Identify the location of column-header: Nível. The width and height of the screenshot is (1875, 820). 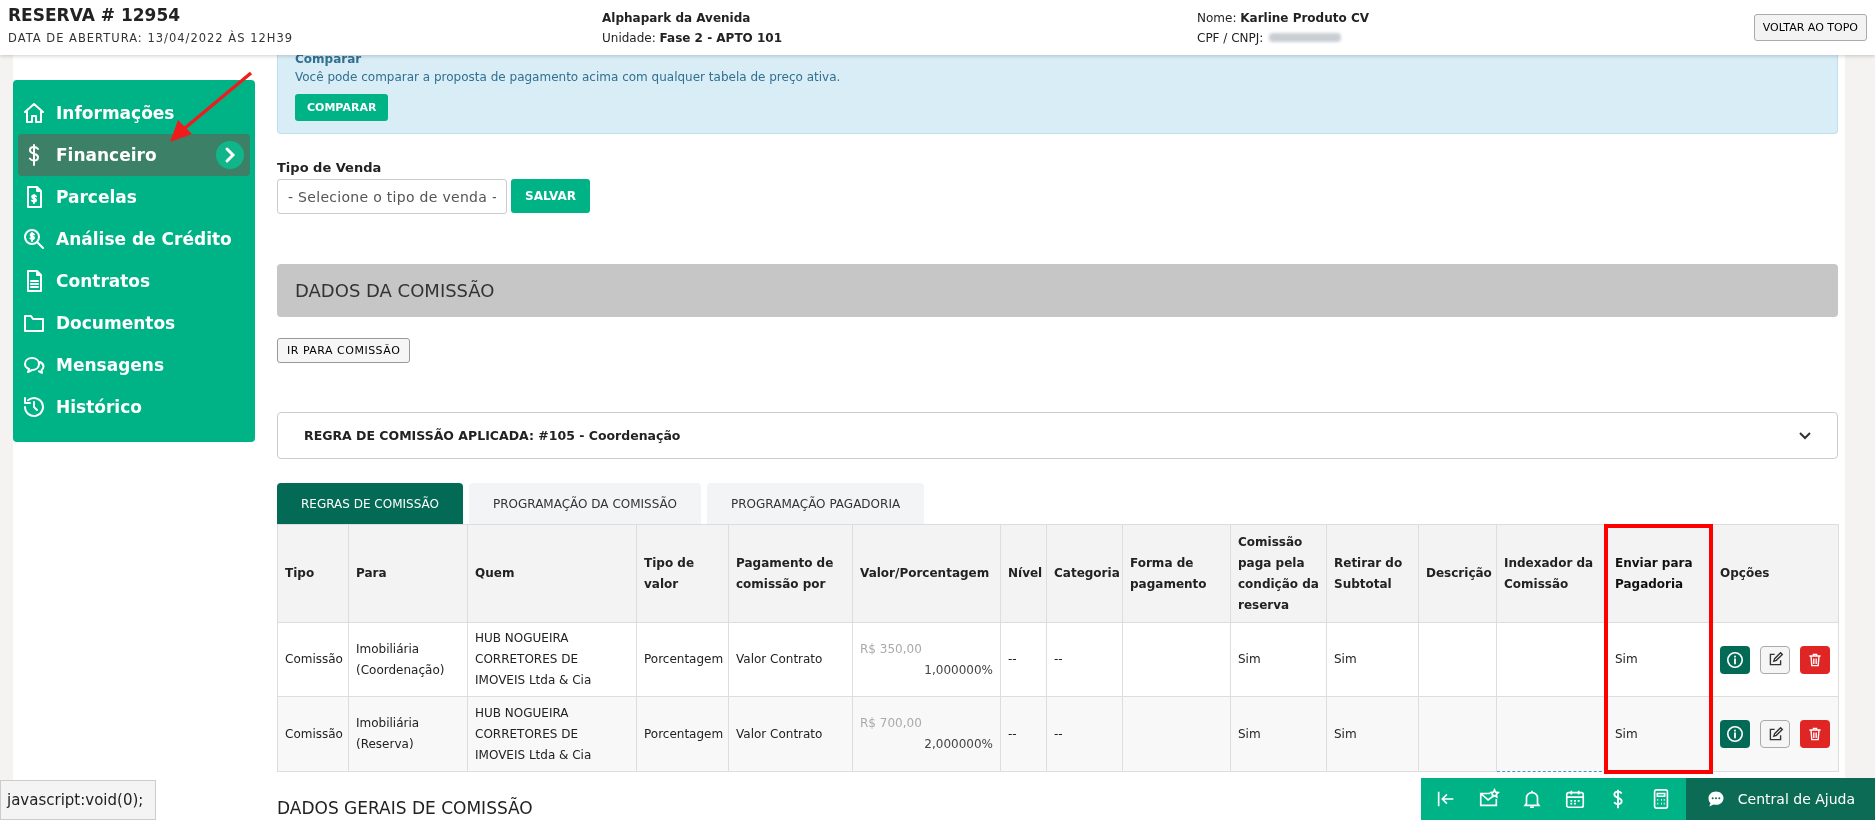
(1023, 573).